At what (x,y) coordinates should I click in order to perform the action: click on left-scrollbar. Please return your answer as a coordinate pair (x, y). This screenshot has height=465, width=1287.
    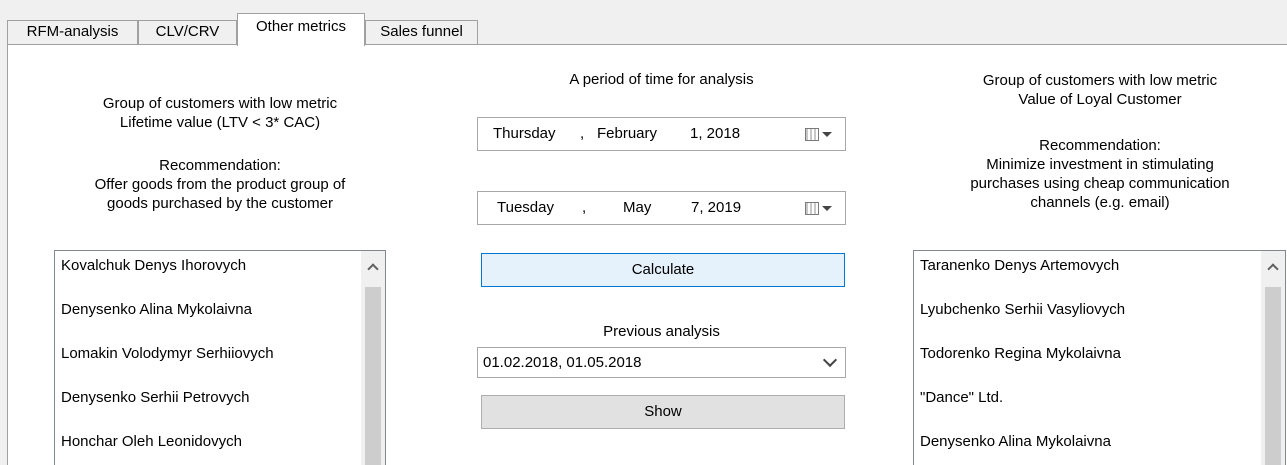
    Looking at the image, I should click on (373, 358).